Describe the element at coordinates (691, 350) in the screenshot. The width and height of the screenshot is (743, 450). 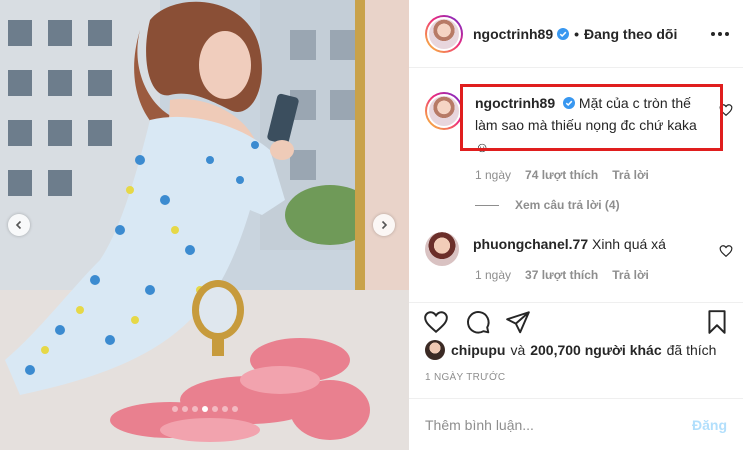
I see `likes-suffix: đã thích` at that location.